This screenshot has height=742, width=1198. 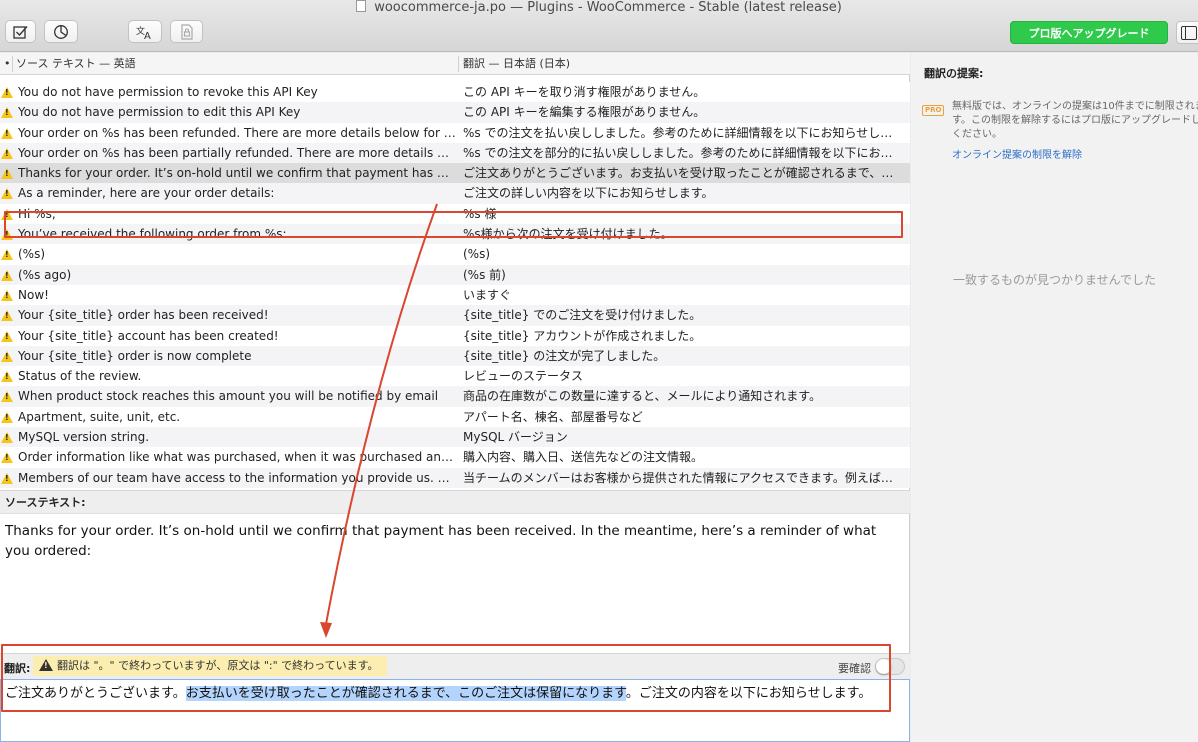 I want to click on pretranslate-button: 文 A, so click(x=145, y=31).